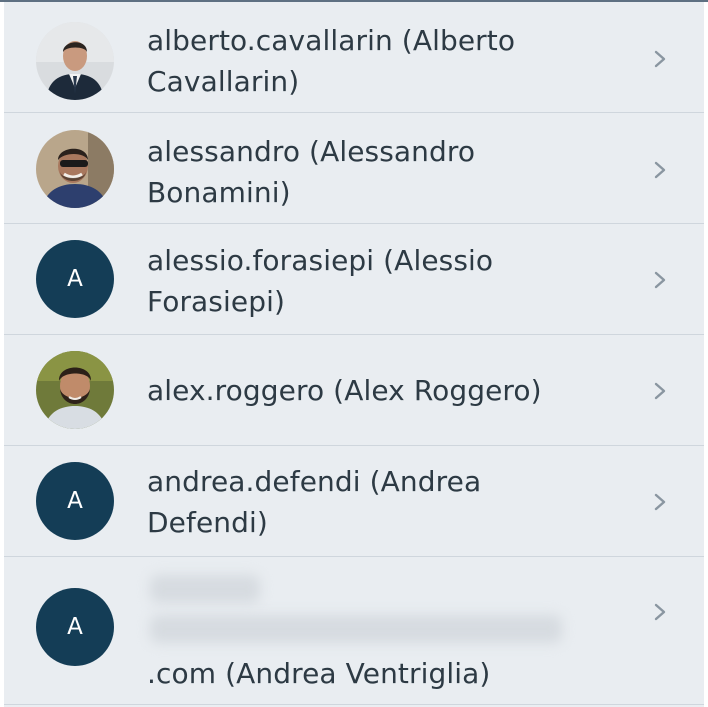 The image size is (708, 707). What do you see at coordinates (320, 281) in the screenshot?
I see `contact-label: alessio.forasiepi (Alessio Forasiepi)` at bounding box center [320, 281].